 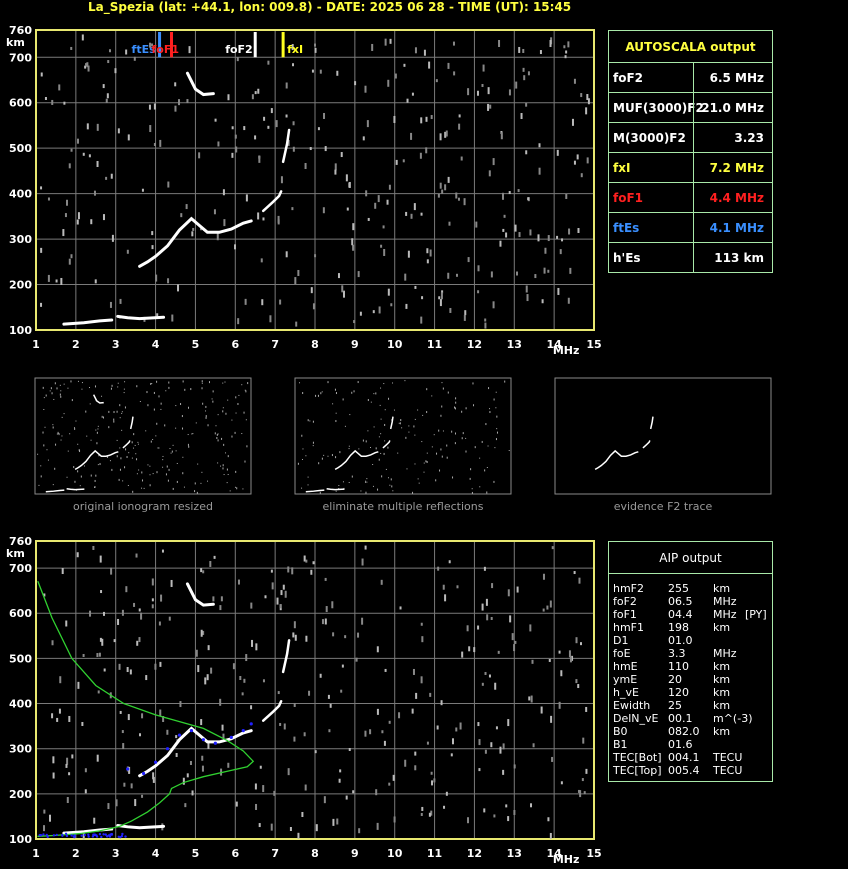 I want to click on y-tick-label: 700, so click(x=20, y=57).